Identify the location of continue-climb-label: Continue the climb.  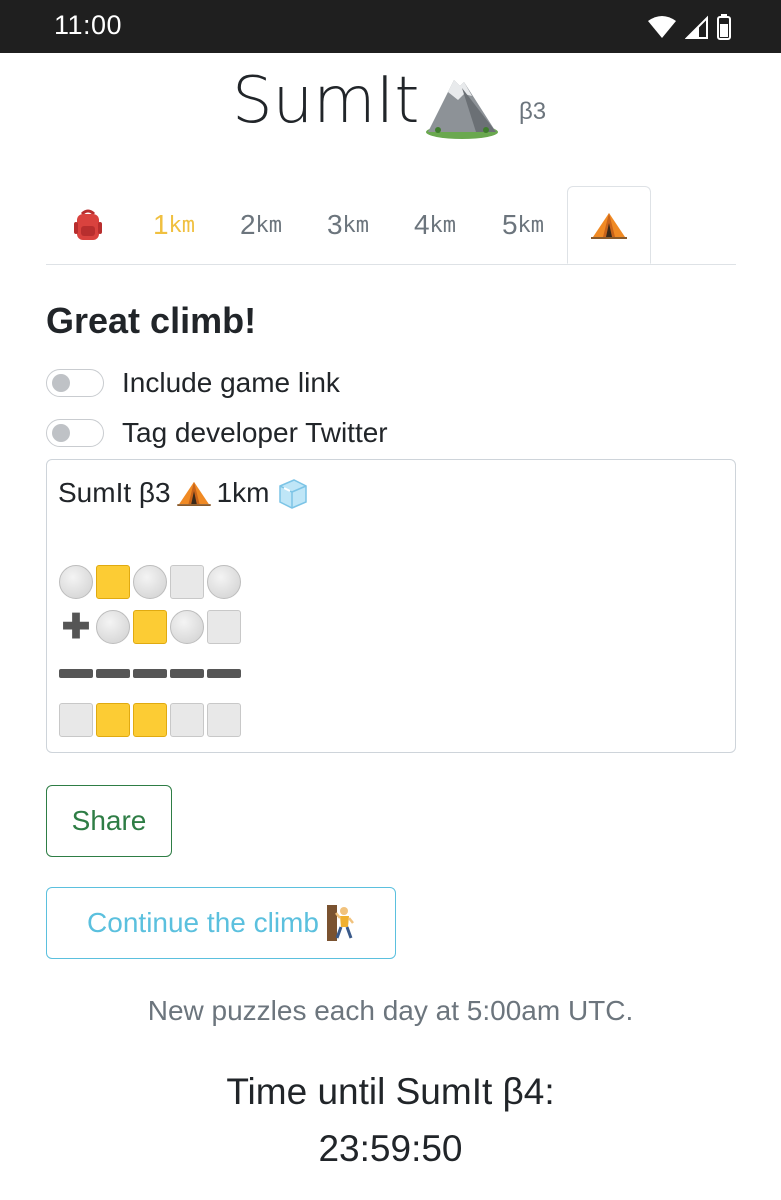
(203, 922).